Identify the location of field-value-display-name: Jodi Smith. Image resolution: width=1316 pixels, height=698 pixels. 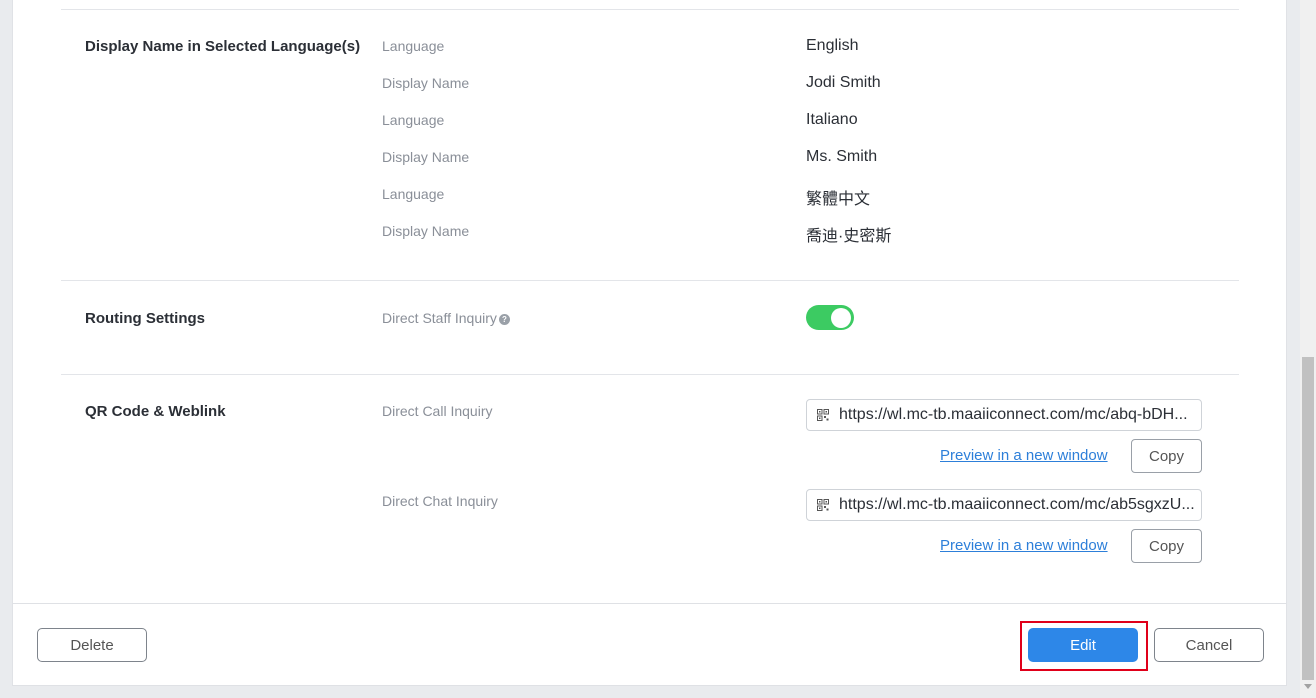
(843, 82).